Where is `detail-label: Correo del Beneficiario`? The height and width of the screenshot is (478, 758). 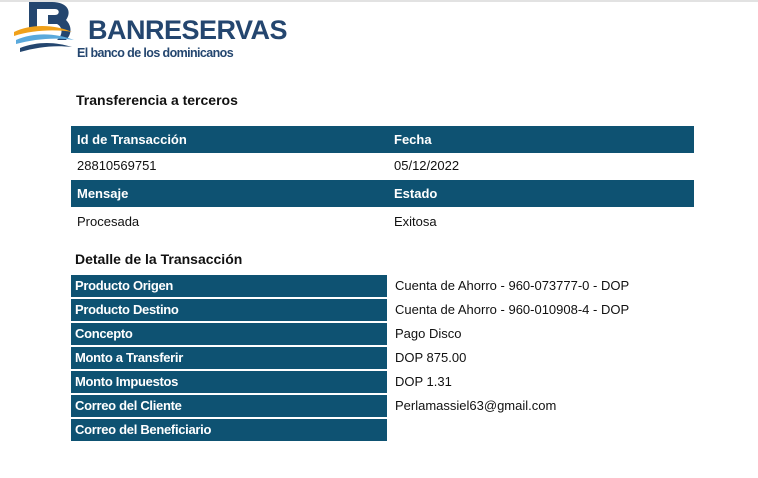 detail-label: Correo del Beneficiario is located at coordinates (229, 430).